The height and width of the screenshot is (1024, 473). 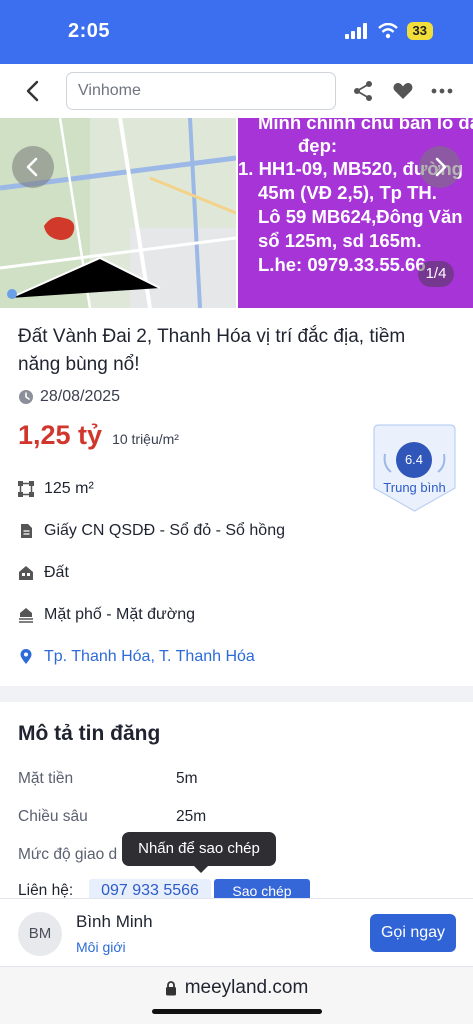 I want to click on promo-line: sổ 125m, sd 165m., so click(x=340, y=240).